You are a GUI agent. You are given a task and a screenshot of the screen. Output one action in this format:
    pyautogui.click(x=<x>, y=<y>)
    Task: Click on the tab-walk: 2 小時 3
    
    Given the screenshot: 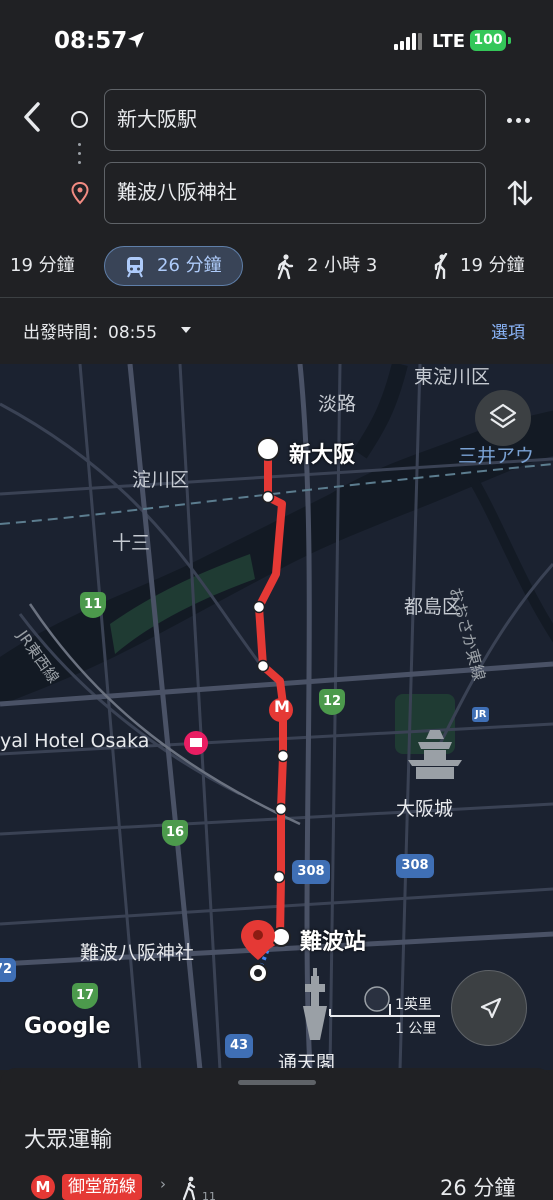 What is the action you would take?
    pyautogui.click(x=325, y=266)
    